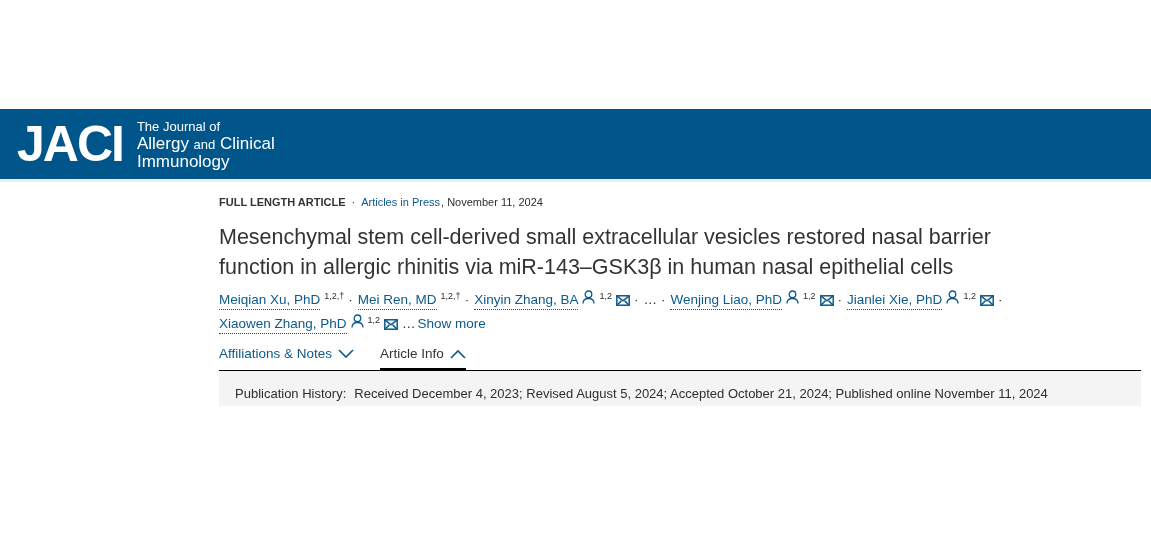  Describe the element at coordinates (179, 126) in the screenshot. I see `journal-name-line: The Journal of` at that location.